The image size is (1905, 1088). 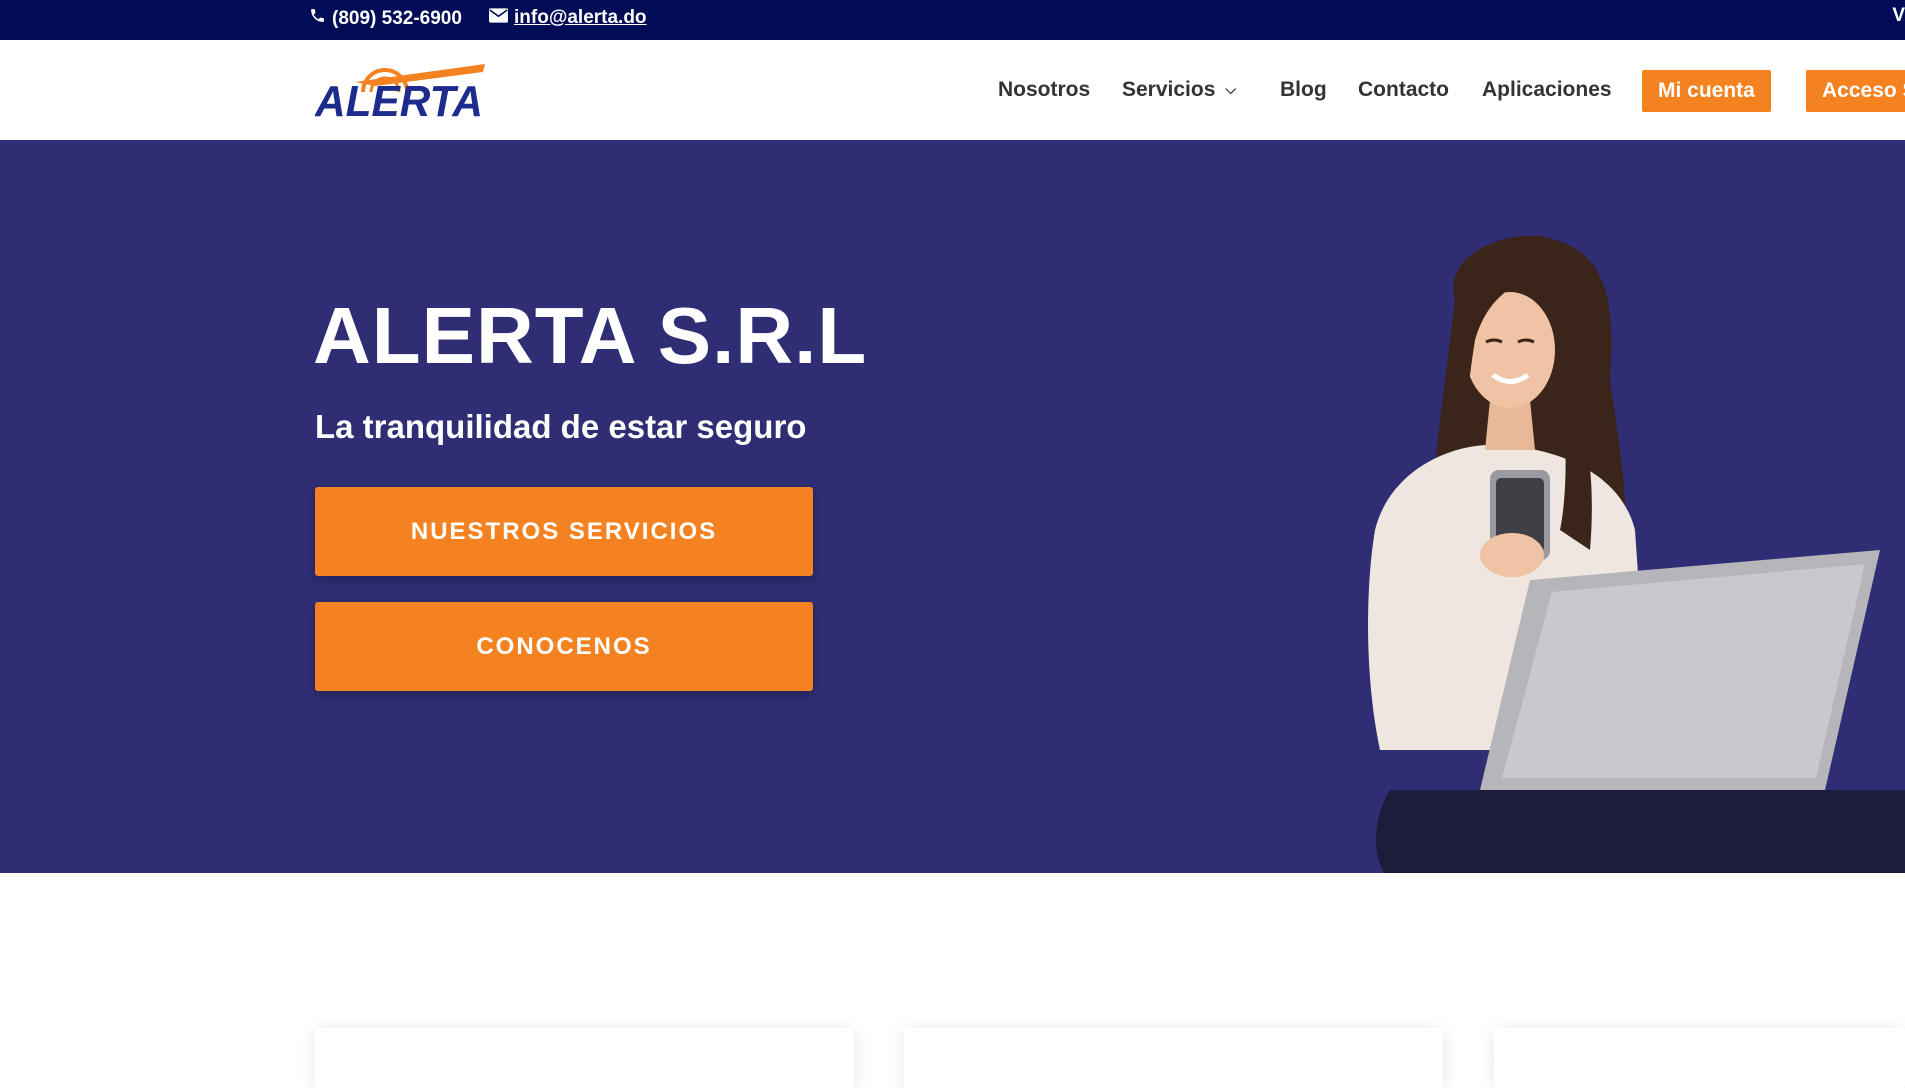 I want to click on nav-nosotros: Nosotros, so click(x=1044, y=90).